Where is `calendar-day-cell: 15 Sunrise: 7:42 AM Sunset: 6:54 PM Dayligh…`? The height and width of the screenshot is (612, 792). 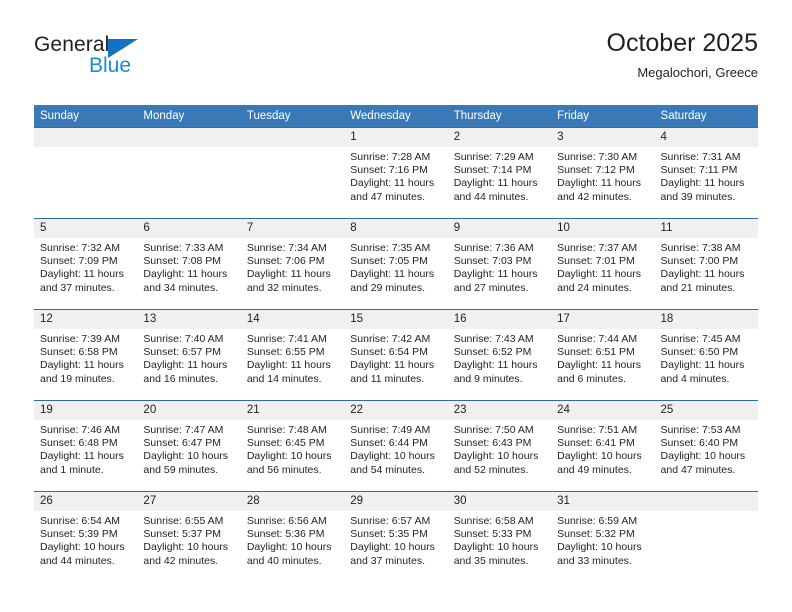
calendar-day-cell: 15 Sunrise: 7:42 AM Sunset: 6:54 PM Dayligh… is located at coordinates (396, 355).